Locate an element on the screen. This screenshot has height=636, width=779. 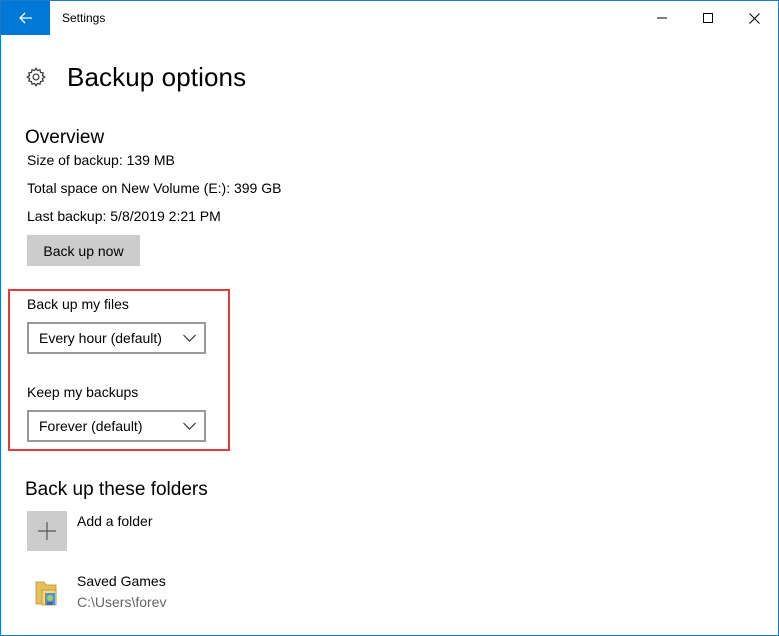
window-title: Settings is located at coordinates (84, 18).